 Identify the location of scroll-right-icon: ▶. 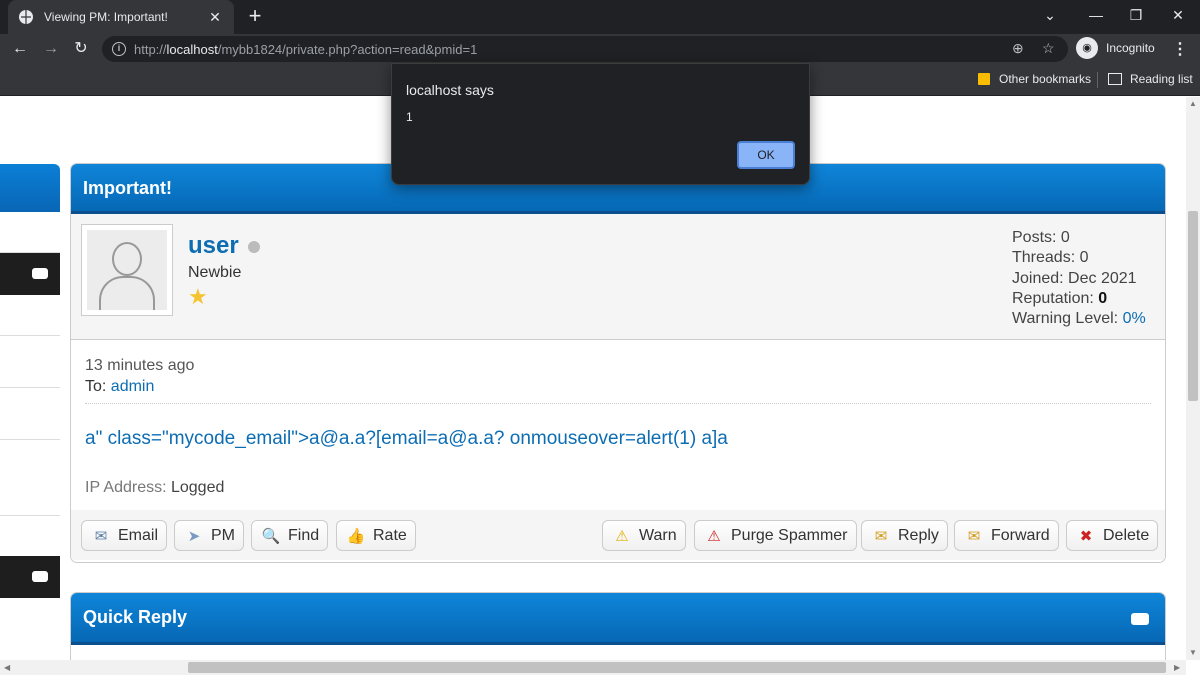
(1177, 667).